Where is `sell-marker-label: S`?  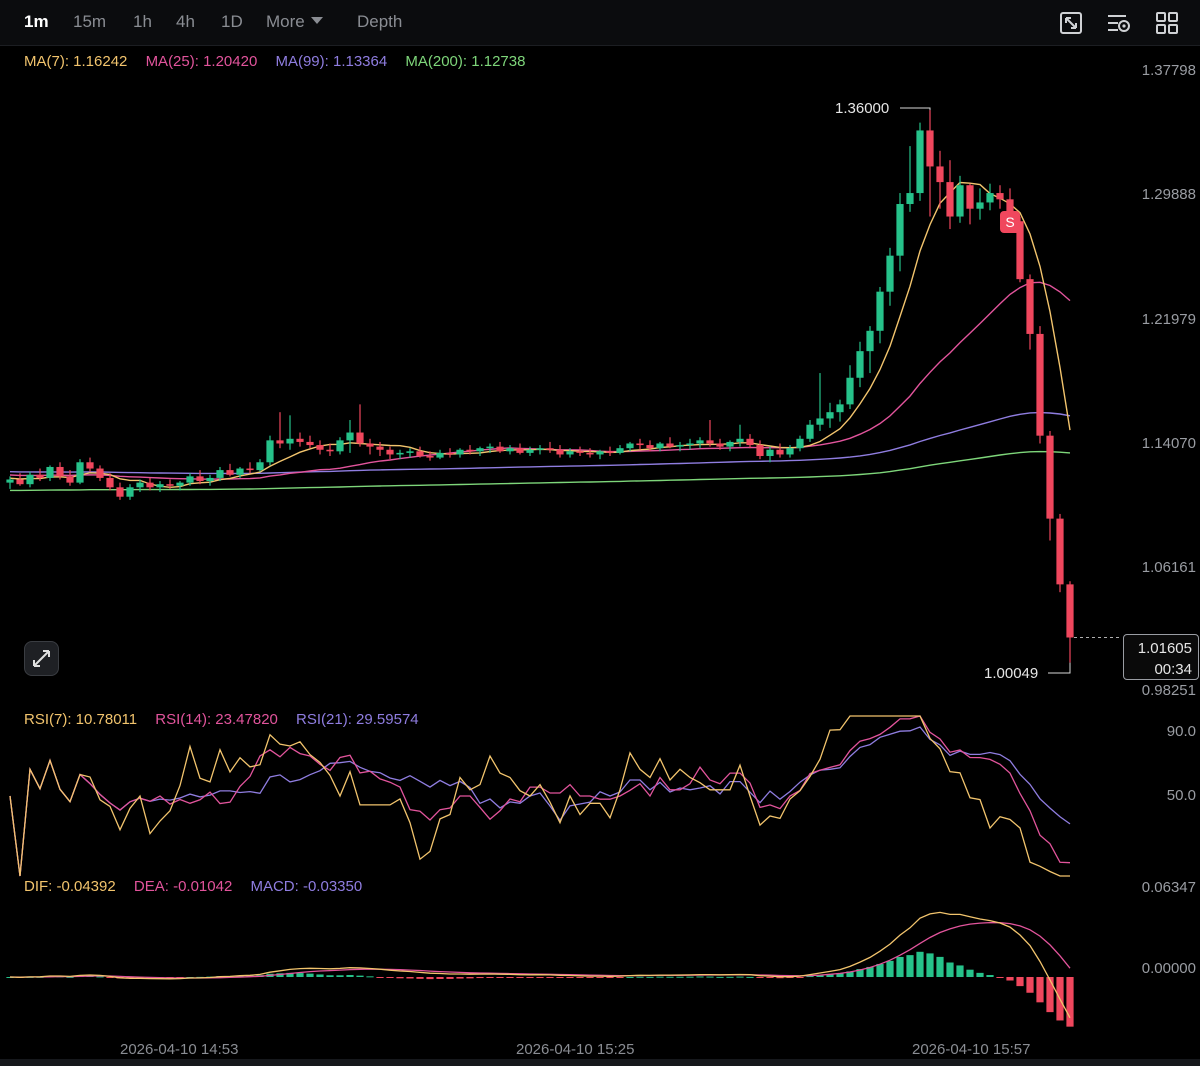
sell-marker-label: S is located at coordinates (1009, 222).